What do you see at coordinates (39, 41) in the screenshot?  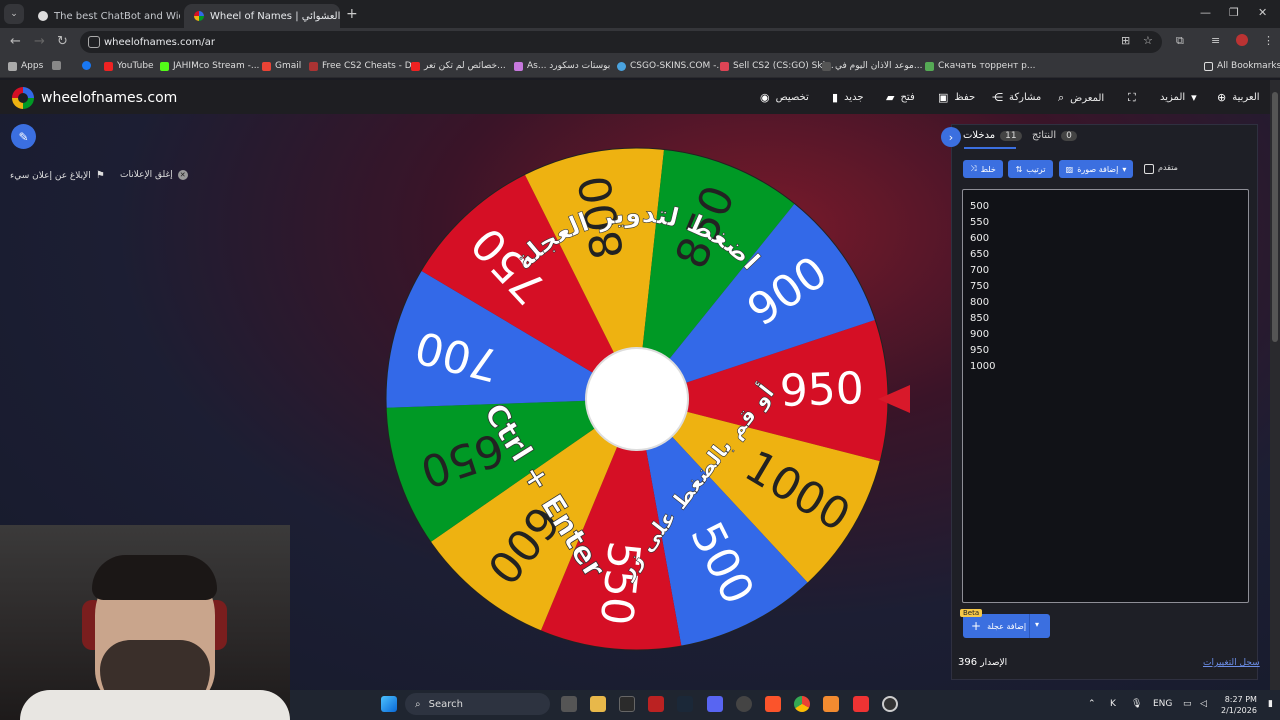 I see `forward-icon: →` at bounding box center [39, 41].